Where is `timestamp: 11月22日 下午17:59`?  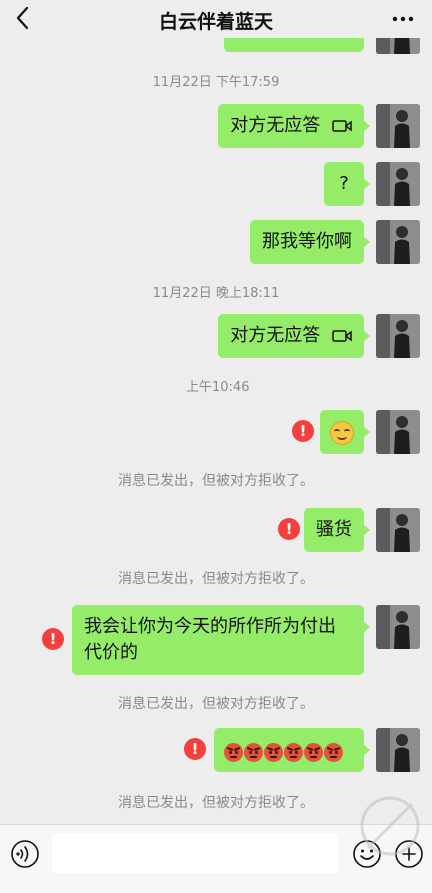
timestamp: 11月22日 下午17:59 is located at coordinates (216, 82).